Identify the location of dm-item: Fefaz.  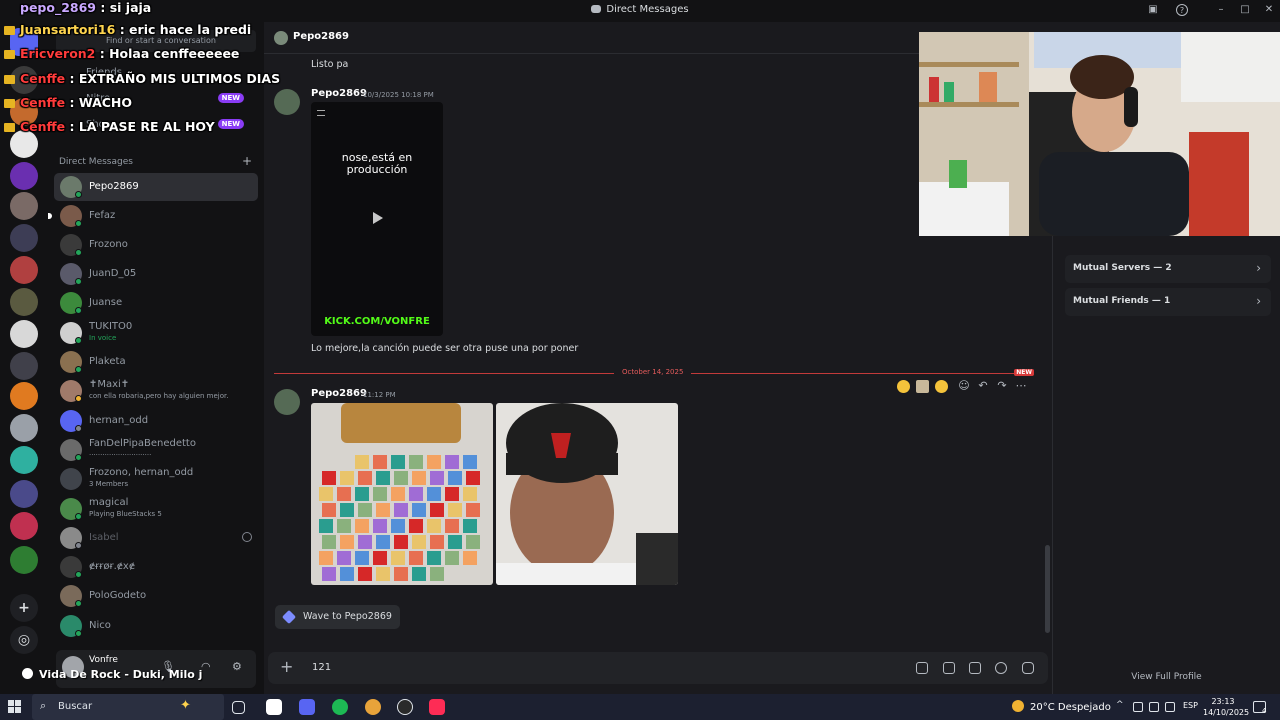
(153, 216).